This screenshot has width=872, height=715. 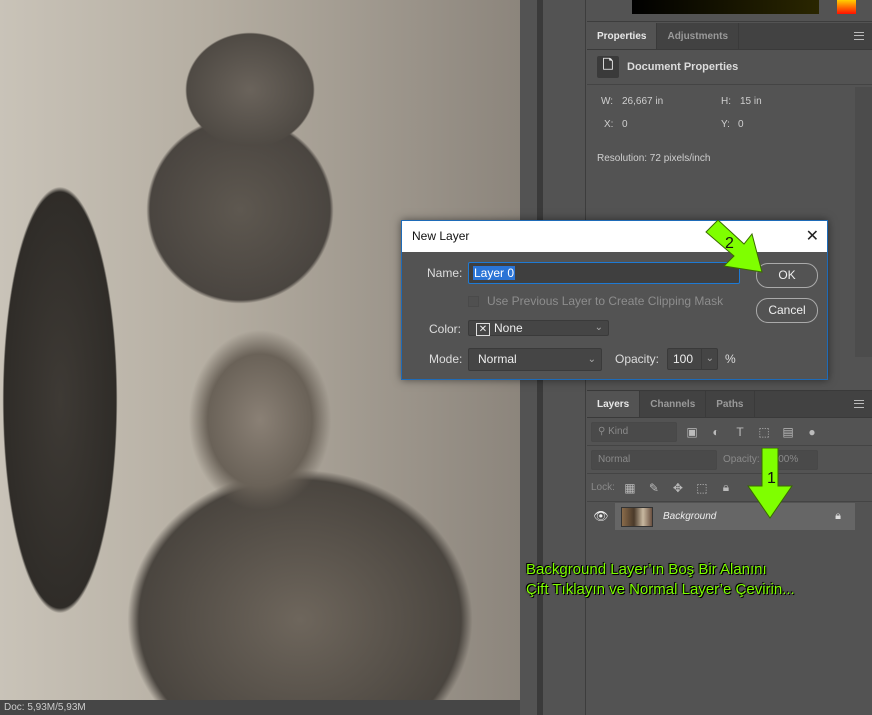 I want to click on lock-label: Lock:, so click(x=603, y=487).